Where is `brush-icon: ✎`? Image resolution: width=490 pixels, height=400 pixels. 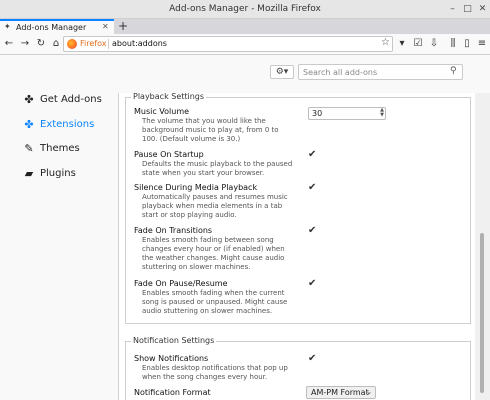 brush-icon: ✎ is located at coordinates (29, 148).